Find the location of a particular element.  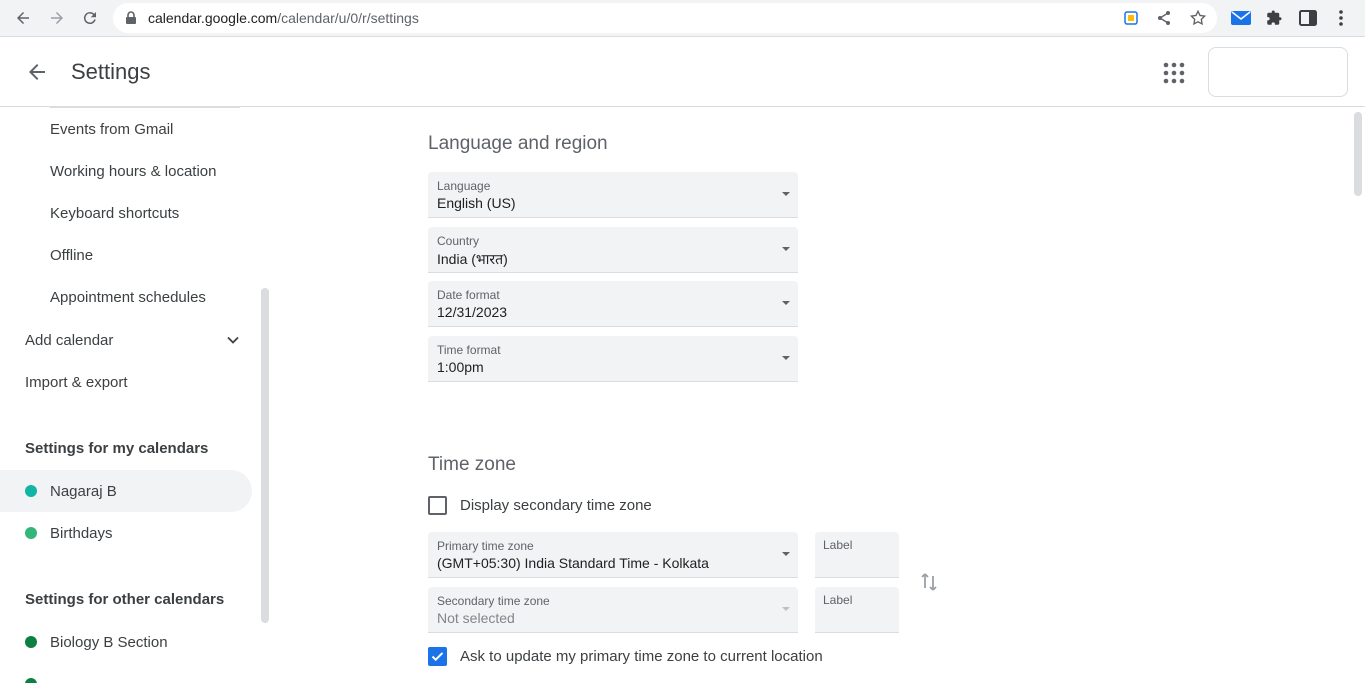

sidebar-scrollbar is located at coordinates (265, 455).